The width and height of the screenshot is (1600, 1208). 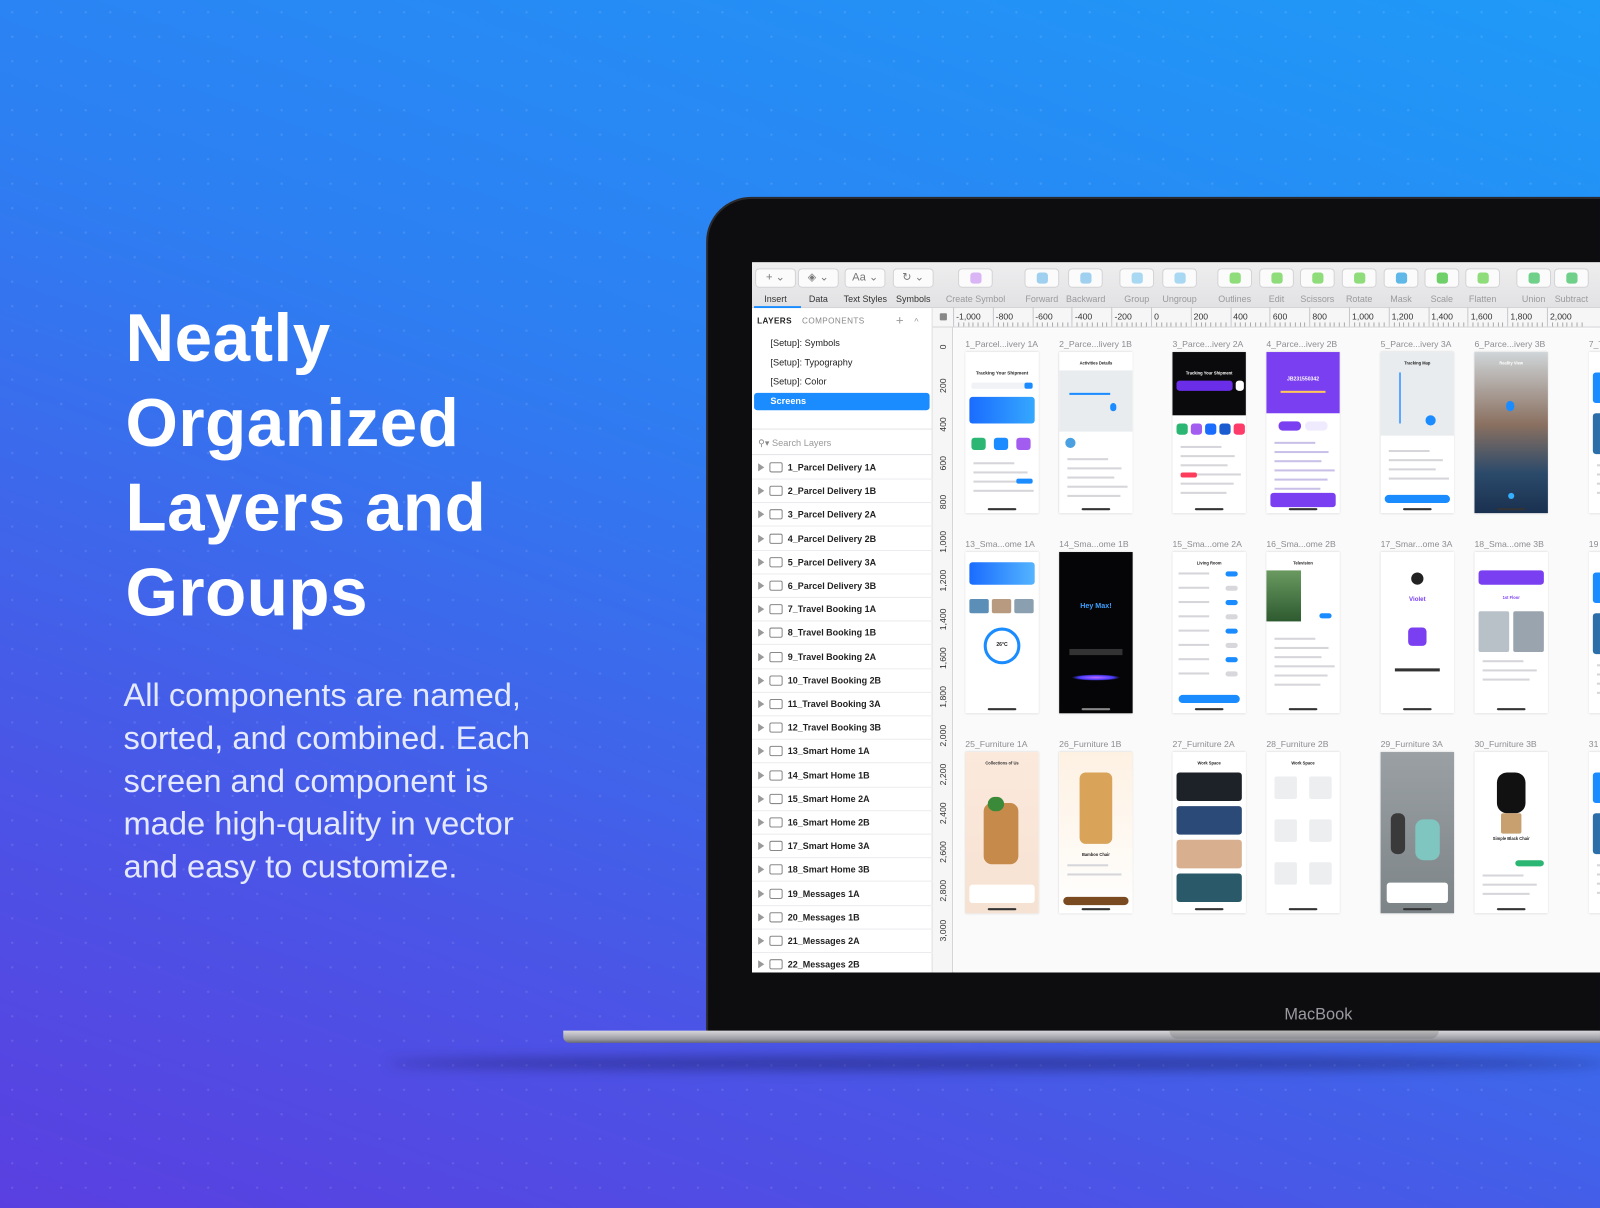 I want to click on layer-row: 17_Smart Home 3A, so click(x=842, y=847).